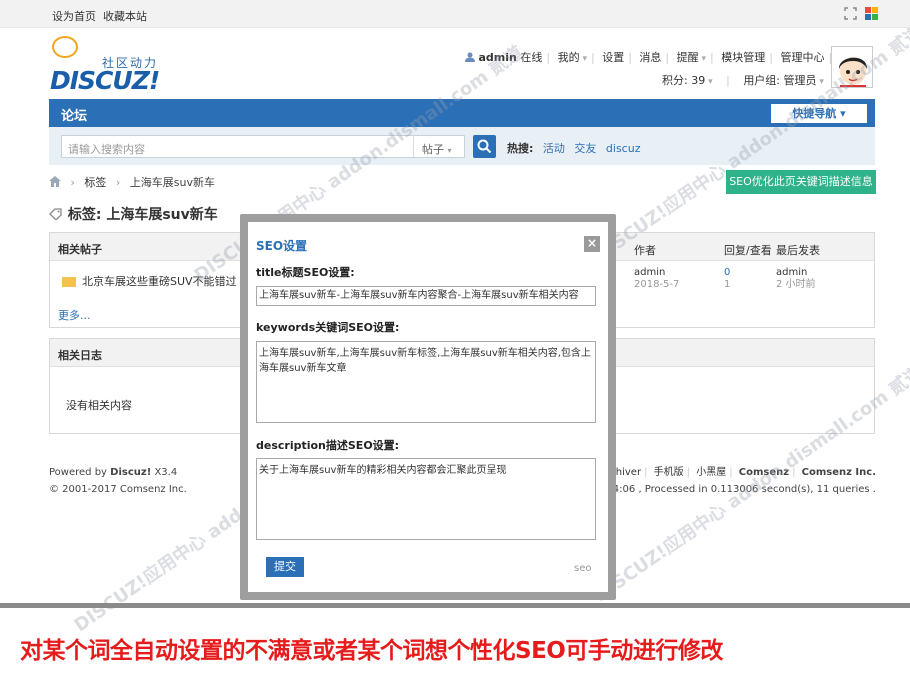 This screenshot has width=910, height=683. What do you see at coordinates (472, 57) in the screenshot?
I see `user-icon` at bounding box center [472, 57].